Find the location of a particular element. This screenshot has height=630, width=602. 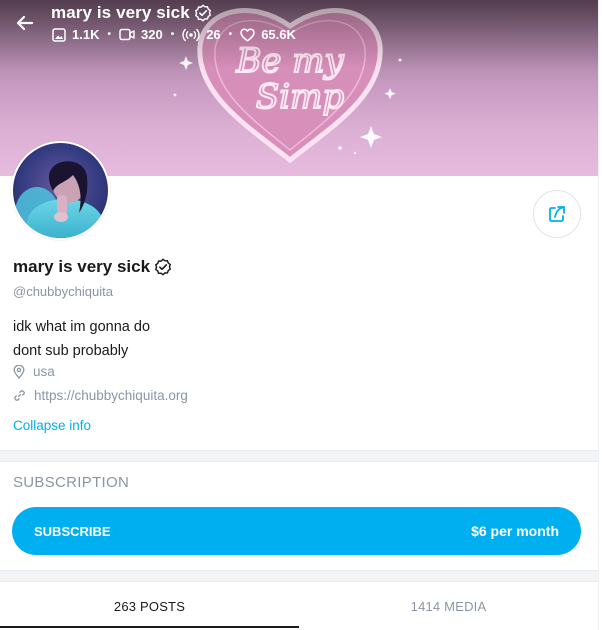

subscribe-button: SUBSCRIBE $6 per month is located at coordinates (296, 531).